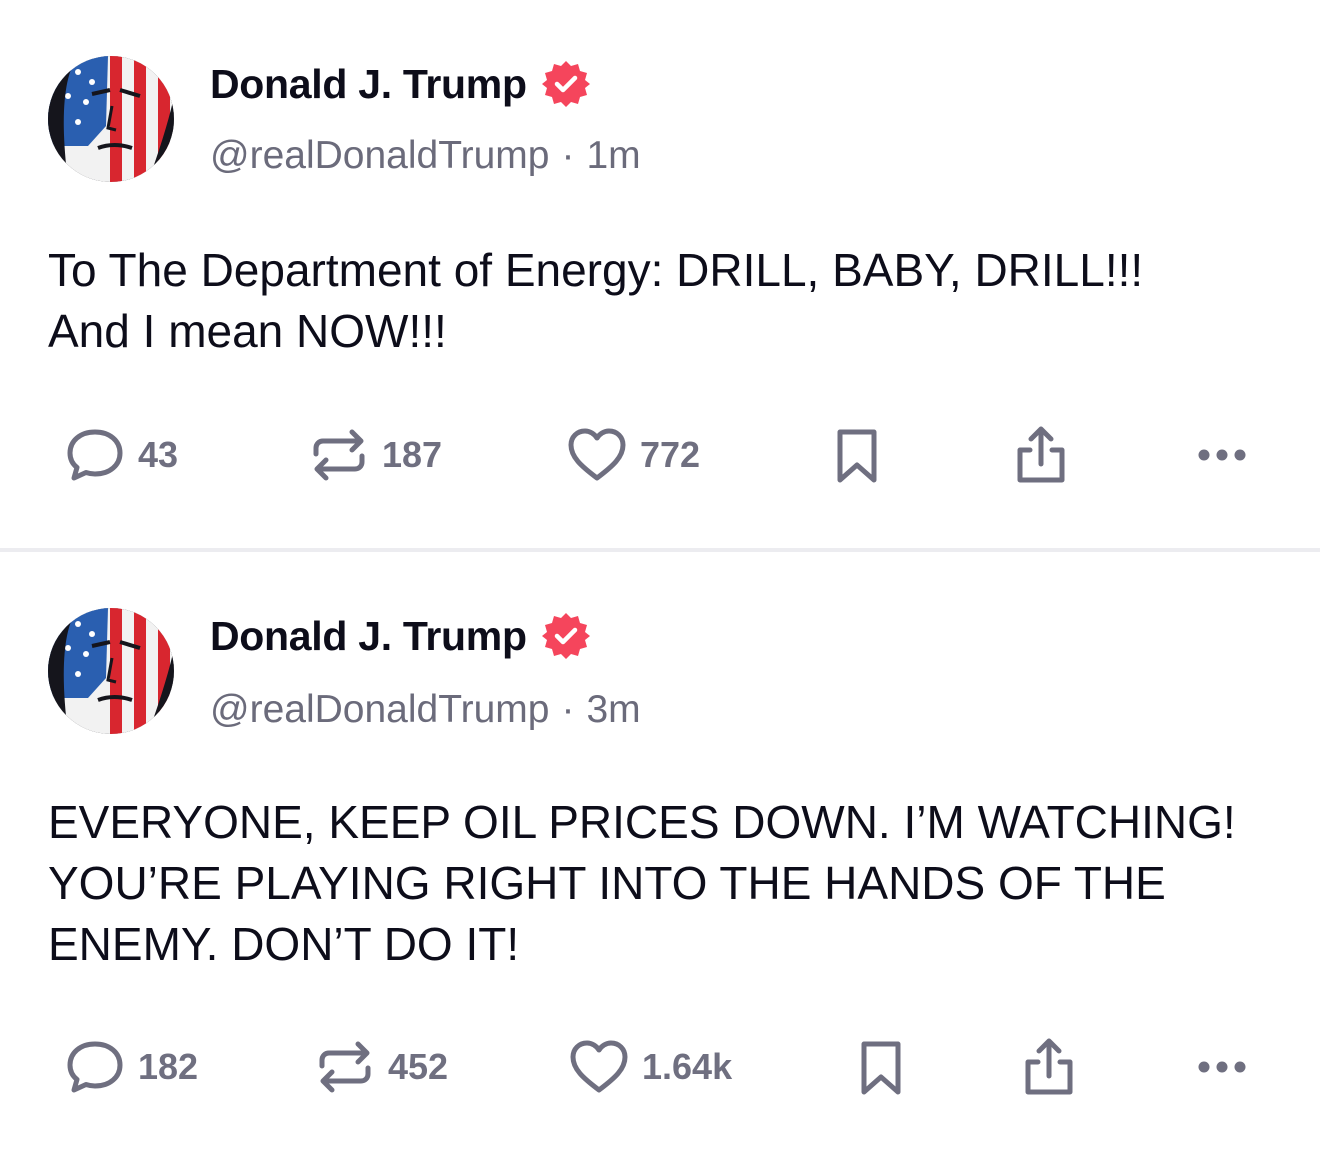 The width and height of the screenshot is (1320, 1157). I want to click on post-timestamp: 3m, so click(613, 710).